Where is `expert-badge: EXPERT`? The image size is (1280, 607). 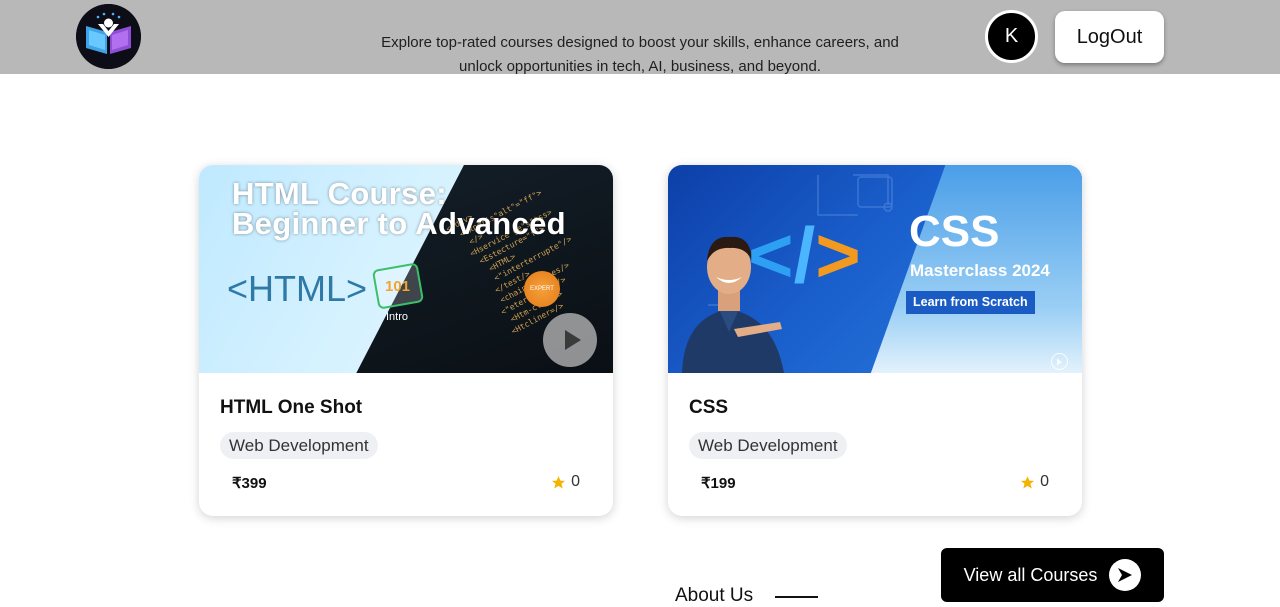
expert-badge: EXPERT is located at coordinates (542, 289).